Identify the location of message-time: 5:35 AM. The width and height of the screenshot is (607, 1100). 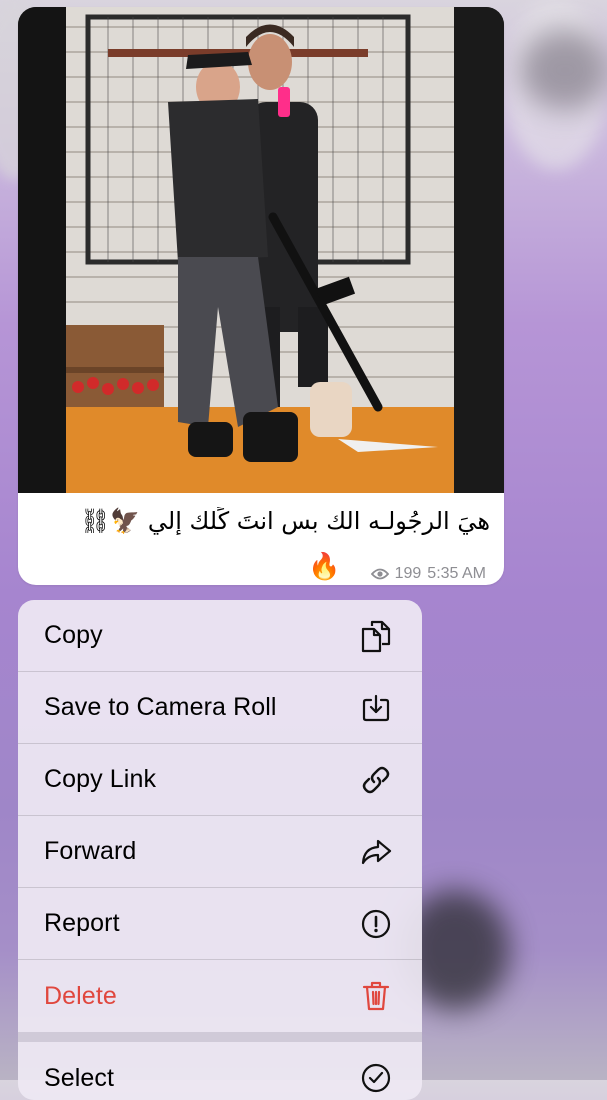
(456, 573).